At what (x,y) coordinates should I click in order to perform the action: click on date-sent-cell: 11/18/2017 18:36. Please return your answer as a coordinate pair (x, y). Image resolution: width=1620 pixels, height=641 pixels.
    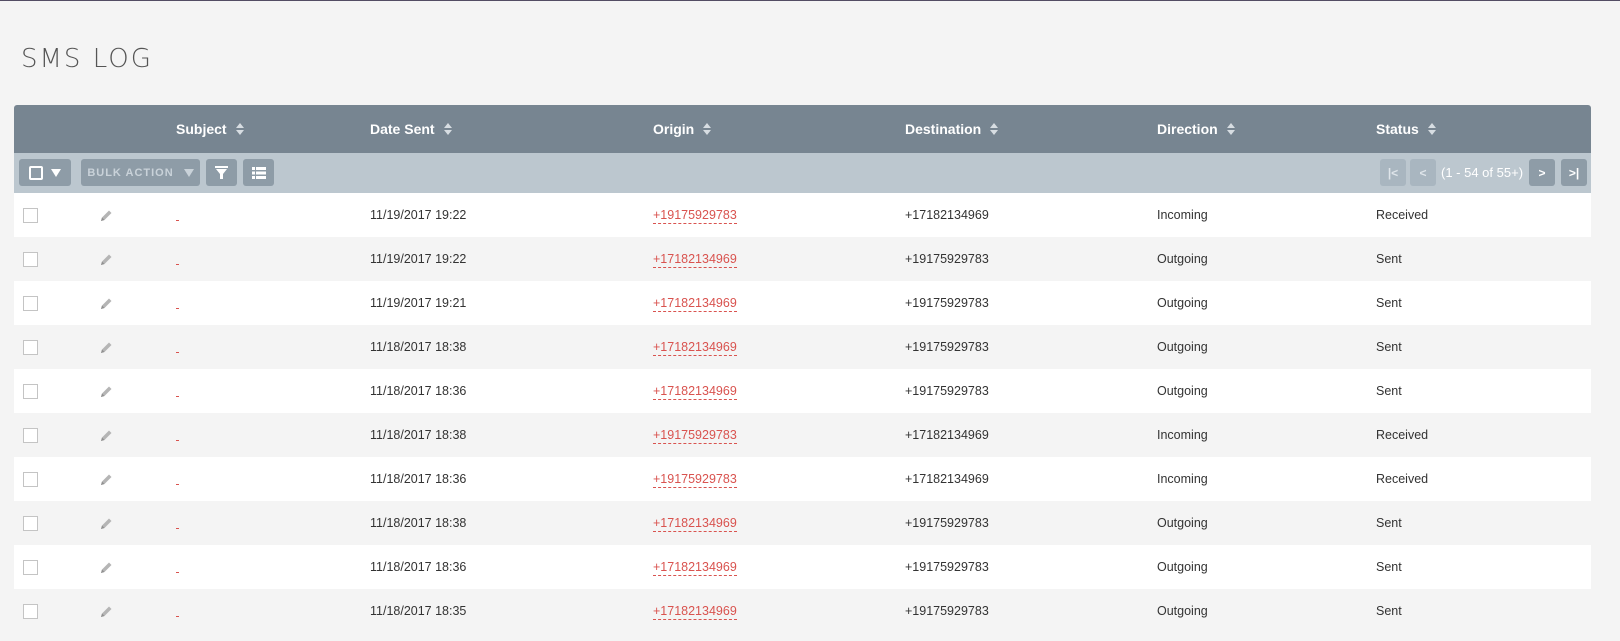
    Looking at the image, I should click on (418, 479).